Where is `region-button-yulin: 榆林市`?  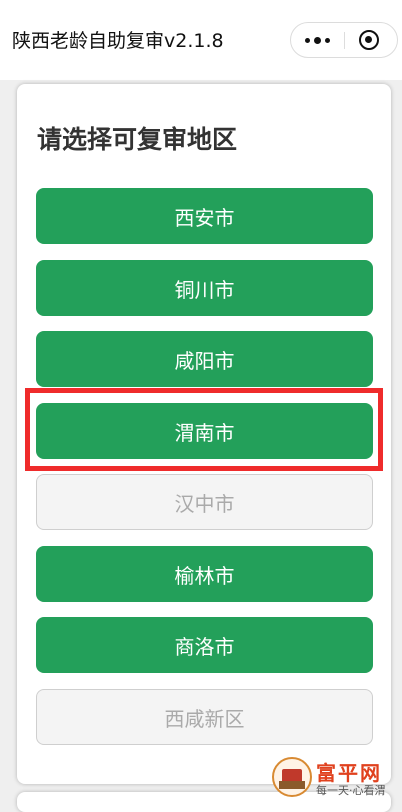 region-button-yulin: 榆林市 is located at coordinates (204, 574).